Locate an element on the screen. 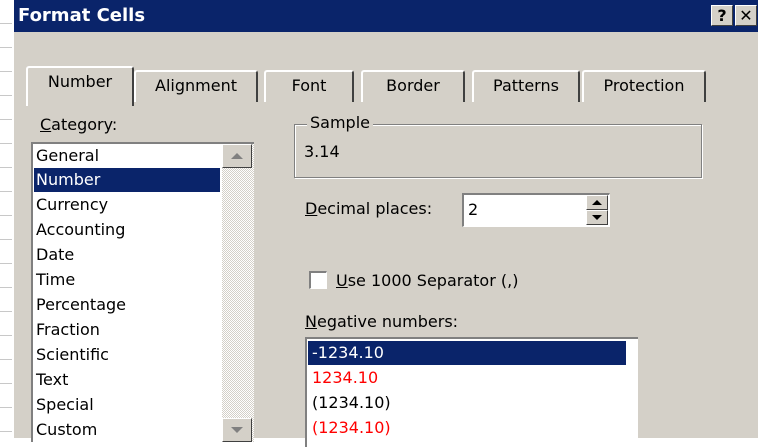 This screenshot has height=447, width=758. list-item: Custom is located at coordinates (127, 430).